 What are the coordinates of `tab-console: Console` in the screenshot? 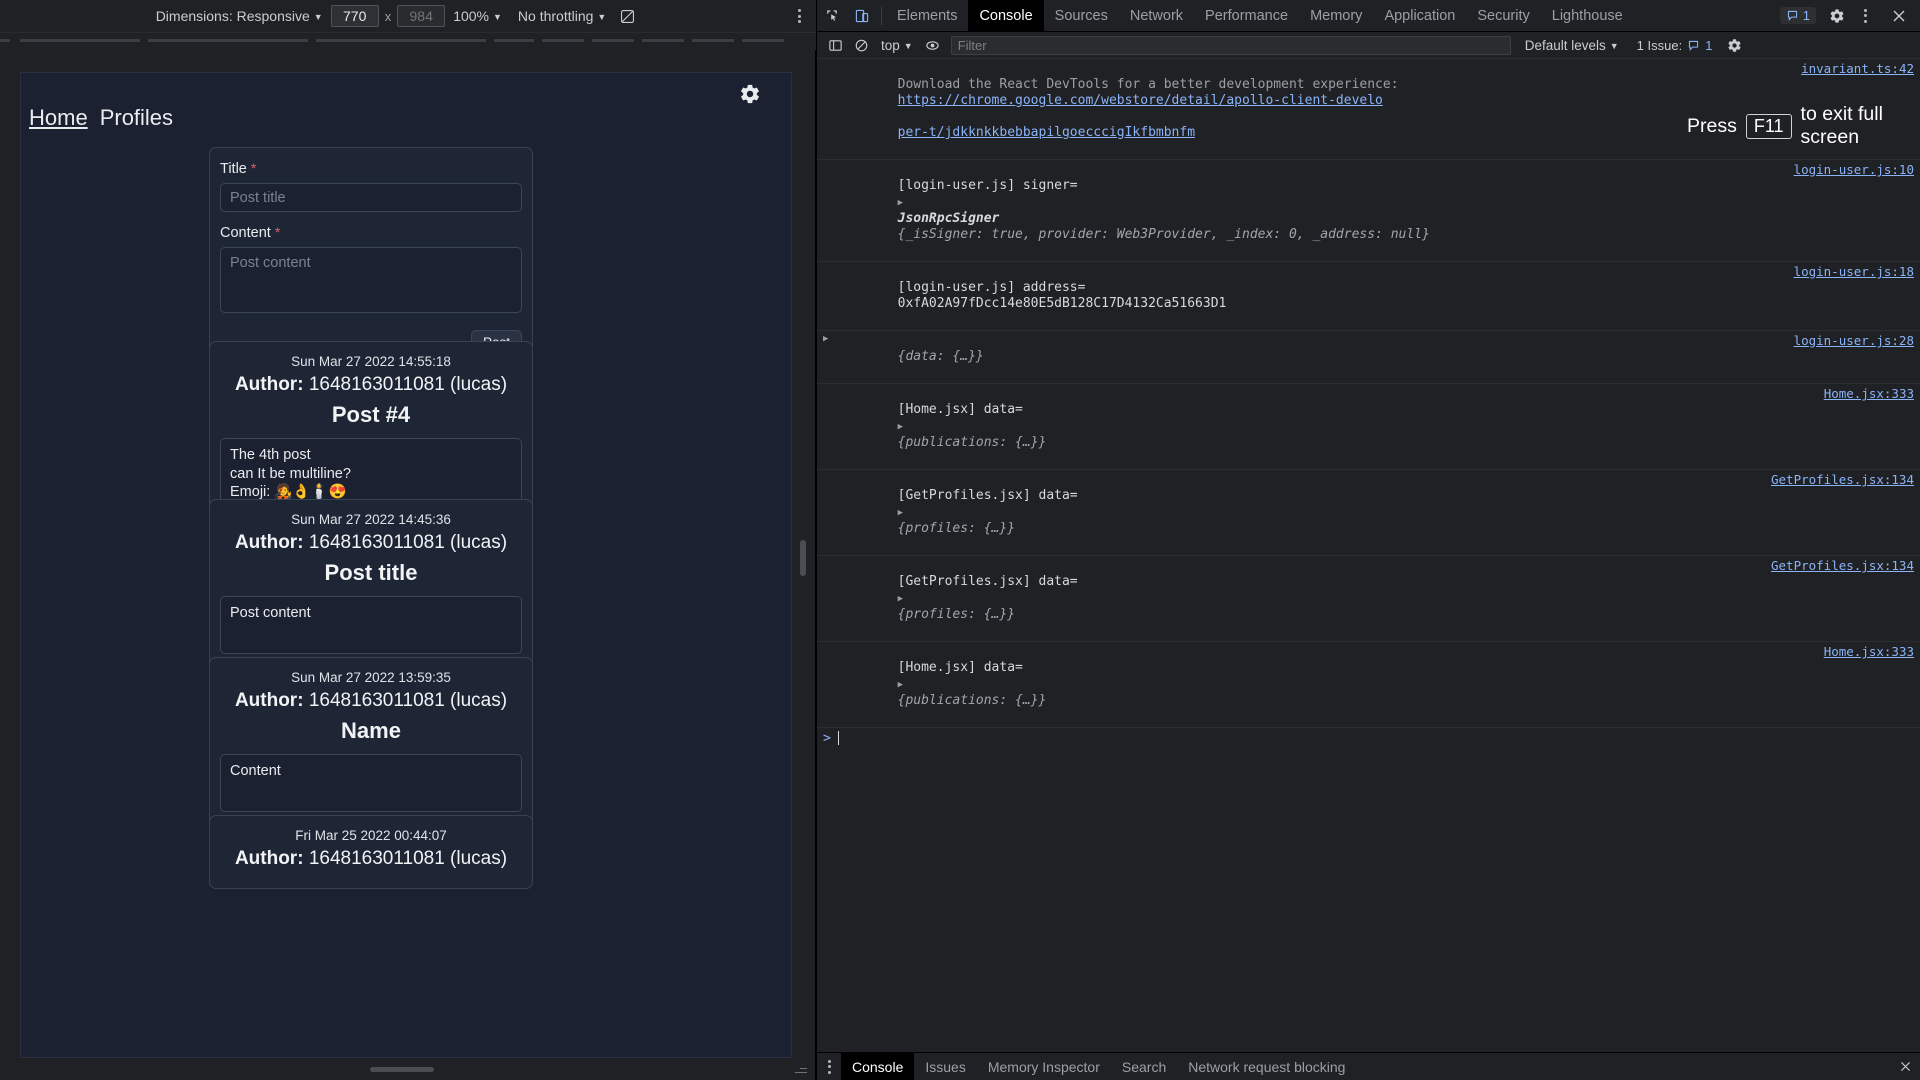 It's located at (1006, 16).